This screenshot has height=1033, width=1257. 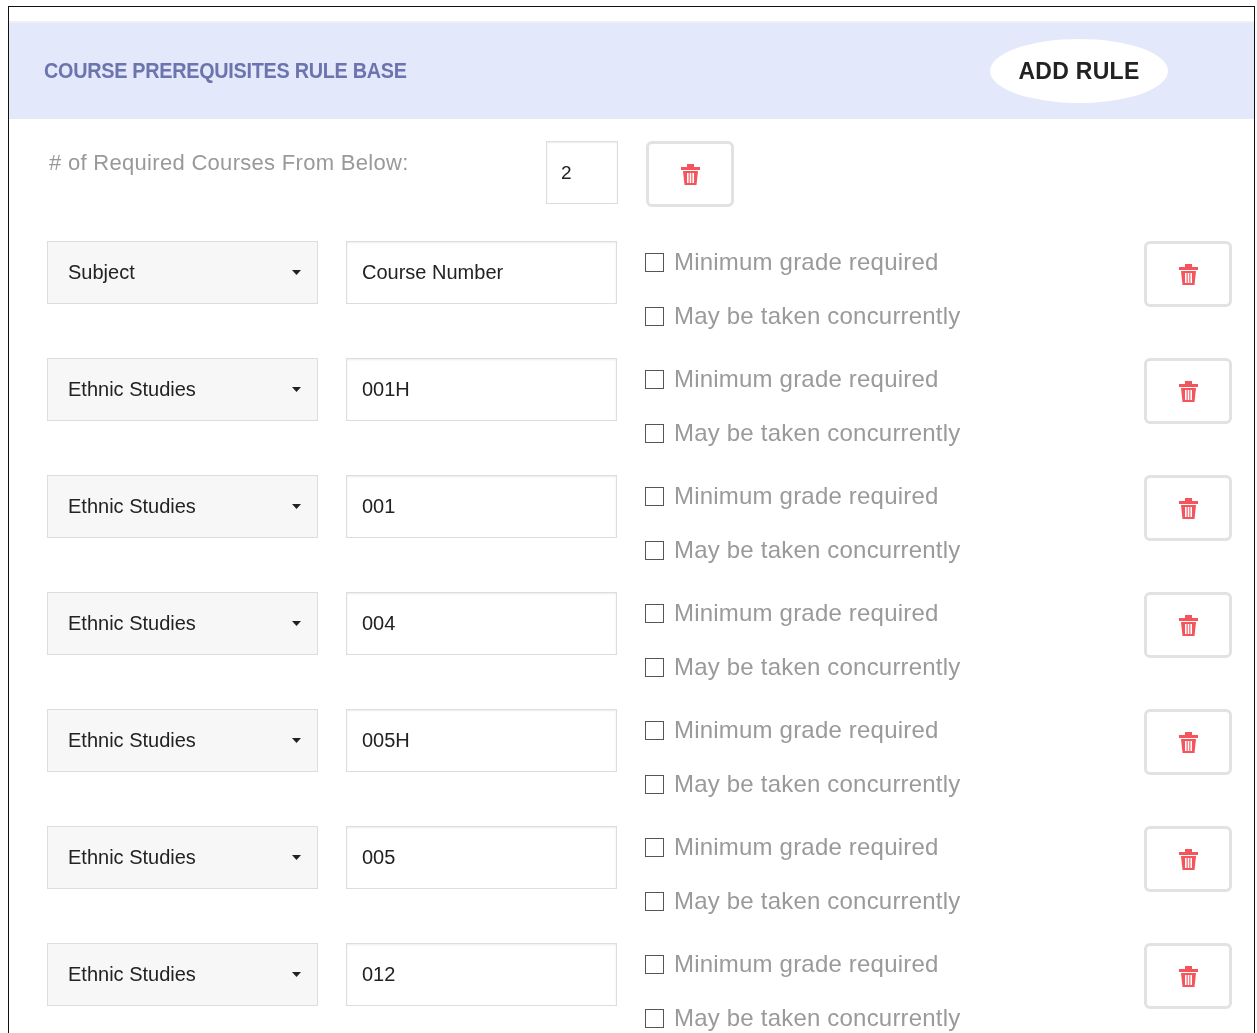 I want to click on course-number-field: 005, so click(x=481, y=857).